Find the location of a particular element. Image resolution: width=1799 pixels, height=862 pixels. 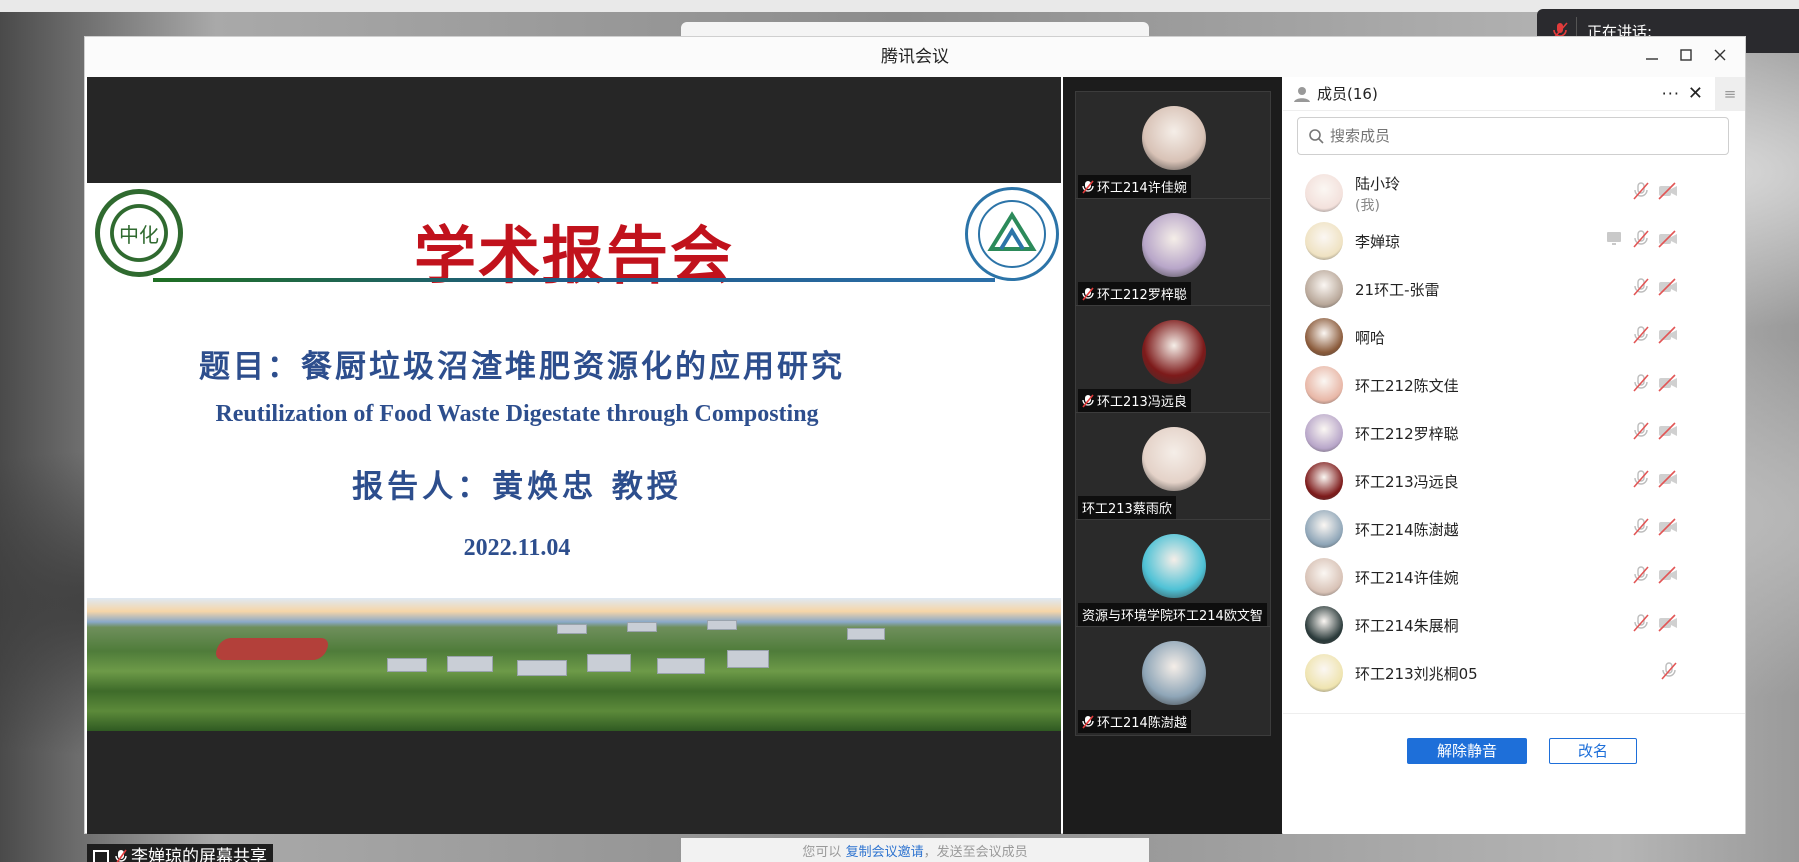

member-name: 21环工-张雷 is located at coordinates (1397, 290).